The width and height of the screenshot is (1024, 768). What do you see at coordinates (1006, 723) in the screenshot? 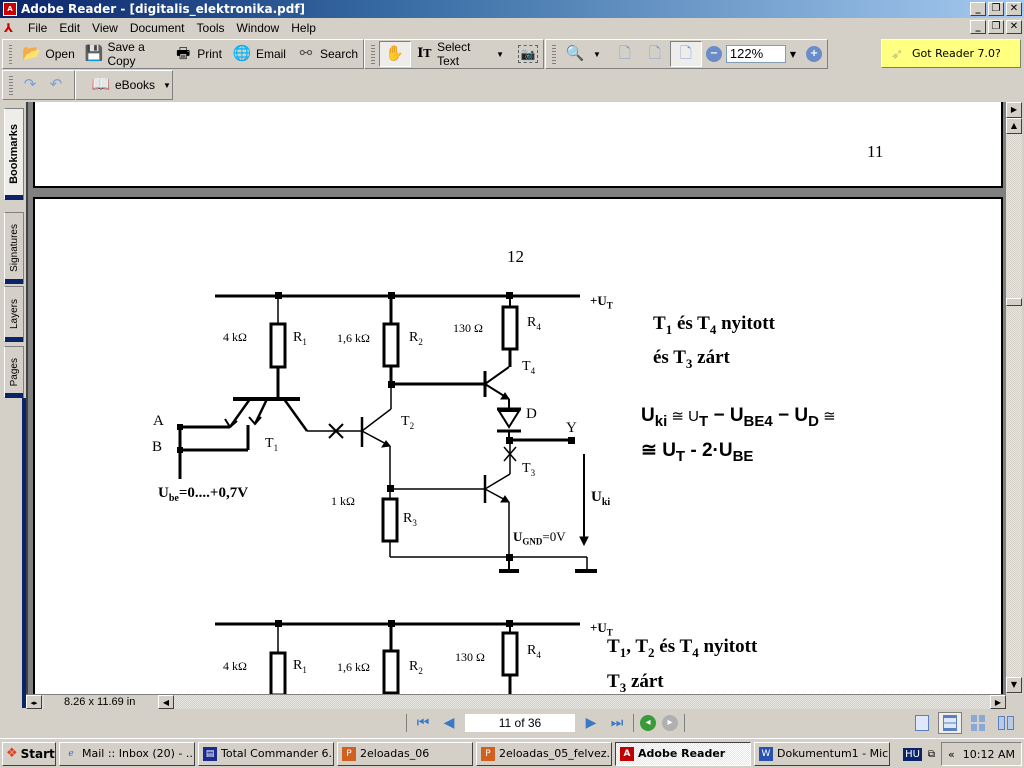
I see `facing-button` at bounding box center [1006, 723].